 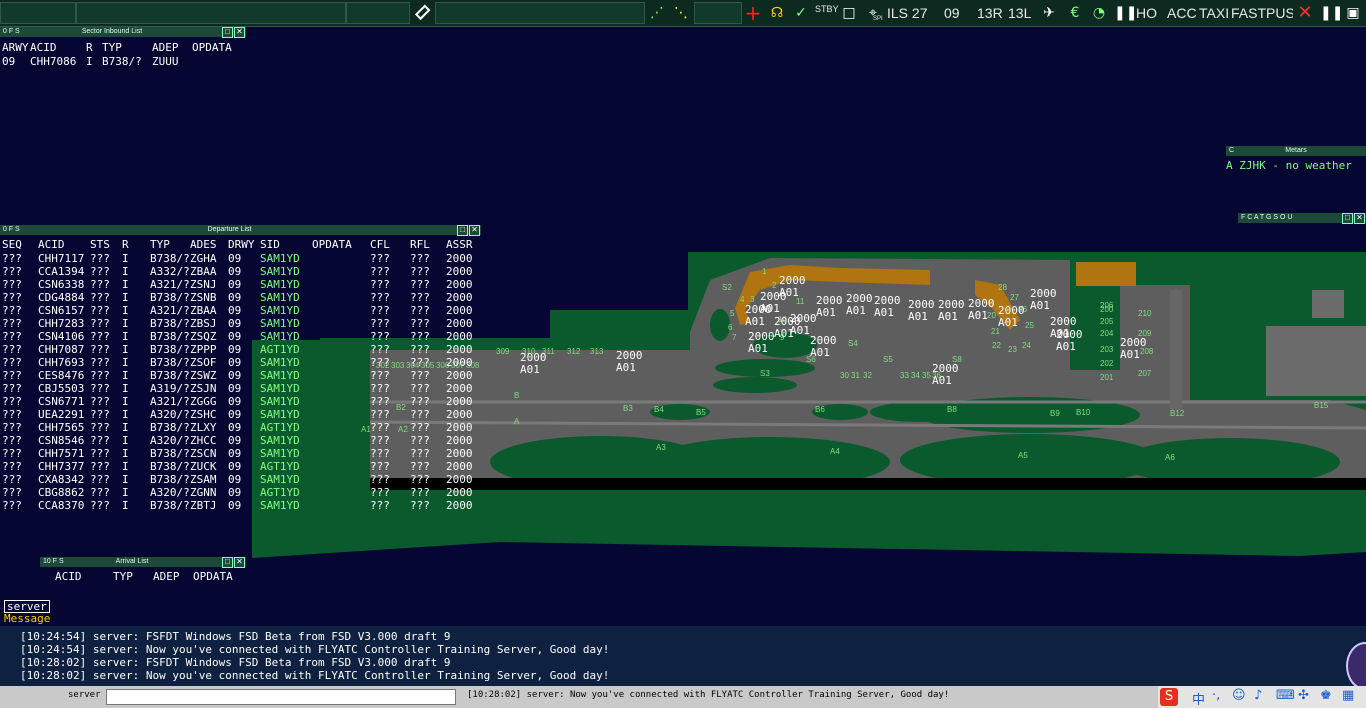 I want to click on ils-button: ILS 27, so click(x=907, y=13).